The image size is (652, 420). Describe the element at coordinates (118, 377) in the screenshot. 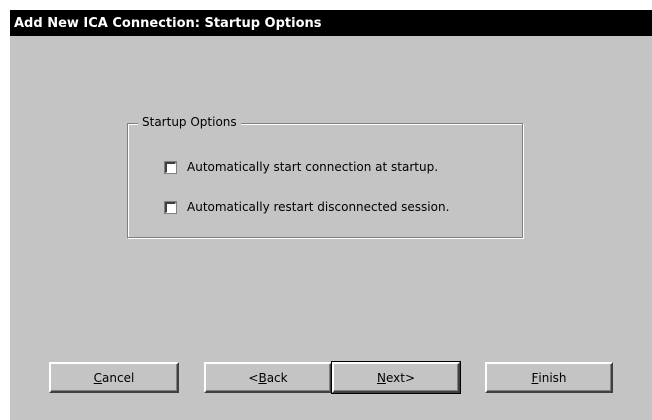

I see `cancel-label-rest: ancel` at that location.